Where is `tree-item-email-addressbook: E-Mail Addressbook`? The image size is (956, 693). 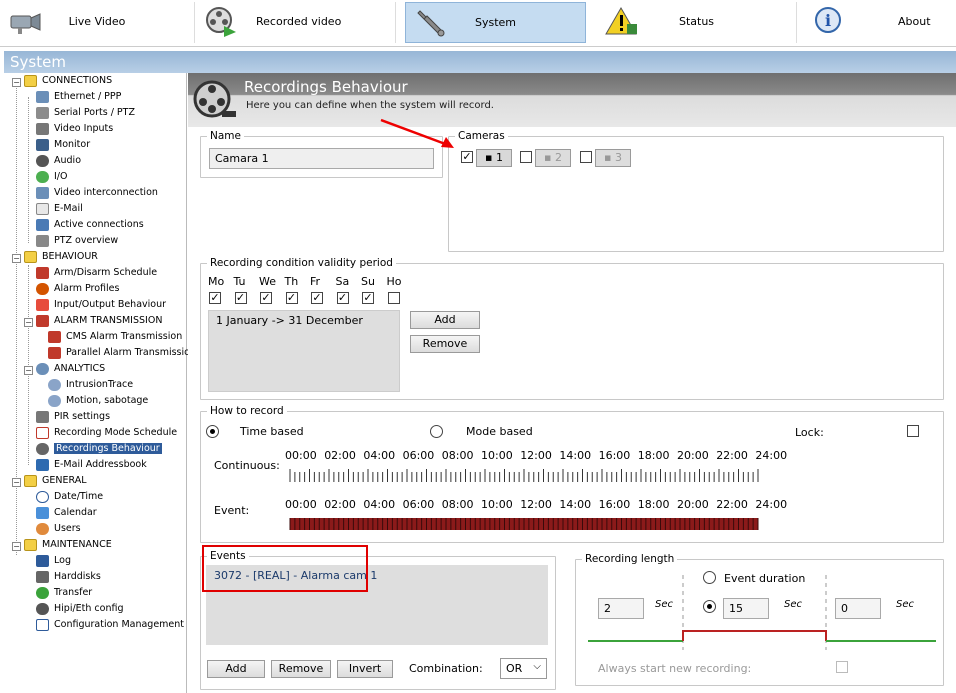
tree-item-email-addressbook: E-Mail Addressbook is located at coordinates (91, 465).